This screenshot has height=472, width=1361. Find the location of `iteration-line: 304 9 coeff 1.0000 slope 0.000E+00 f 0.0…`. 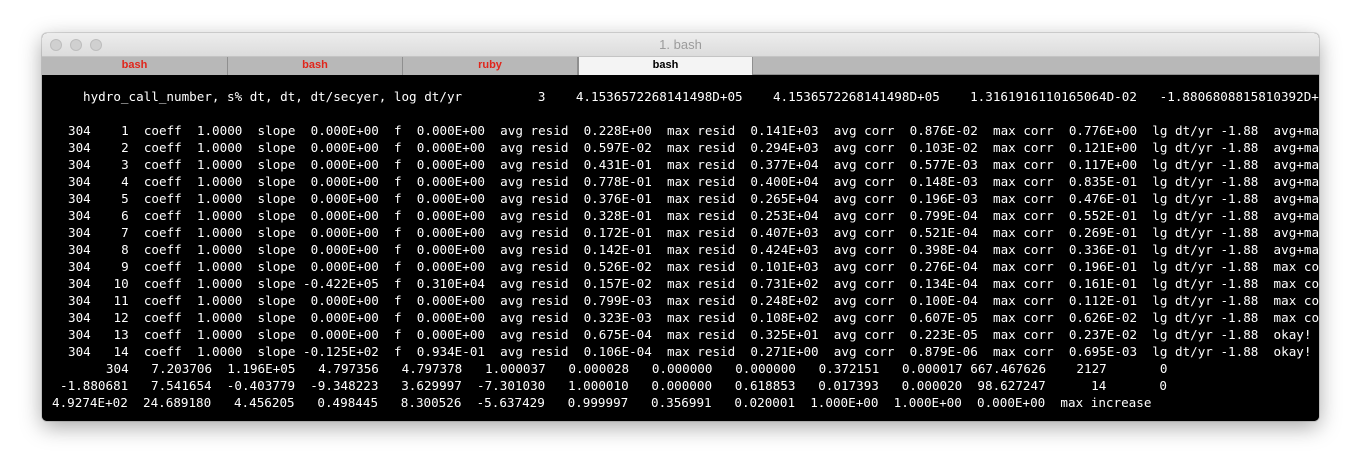

iteration-line: 304 9 coeff 1.0000 slope 0.000E+00 f 0.0… is located at coordinates (693, 266).